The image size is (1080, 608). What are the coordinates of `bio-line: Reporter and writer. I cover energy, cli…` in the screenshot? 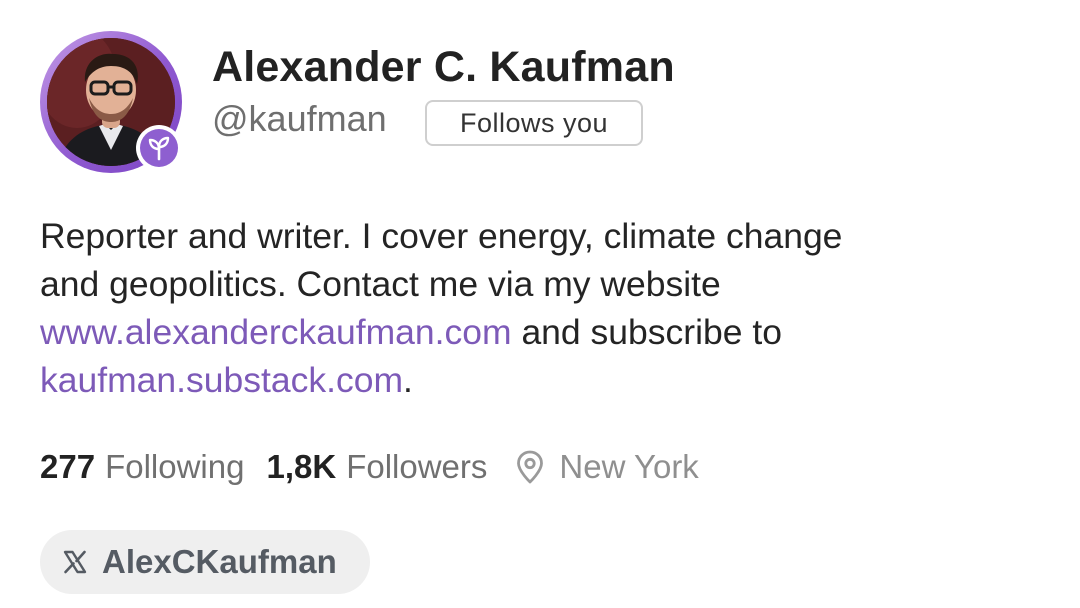 It's located at (441, 236).